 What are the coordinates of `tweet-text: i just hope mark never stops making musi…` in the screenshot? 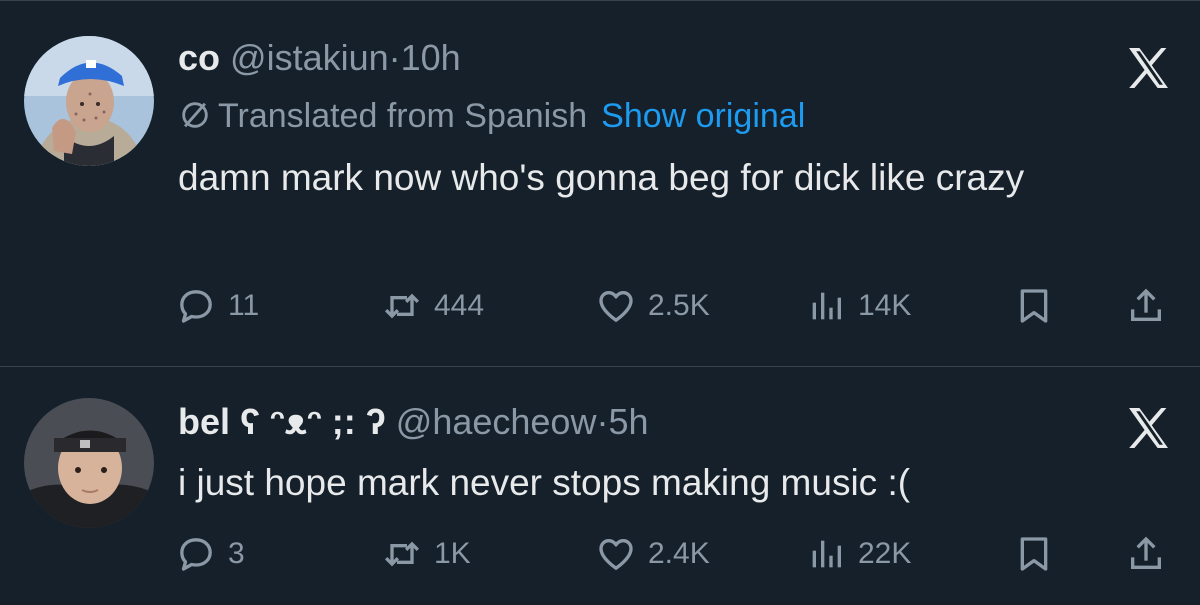 It's located at (544, 482).